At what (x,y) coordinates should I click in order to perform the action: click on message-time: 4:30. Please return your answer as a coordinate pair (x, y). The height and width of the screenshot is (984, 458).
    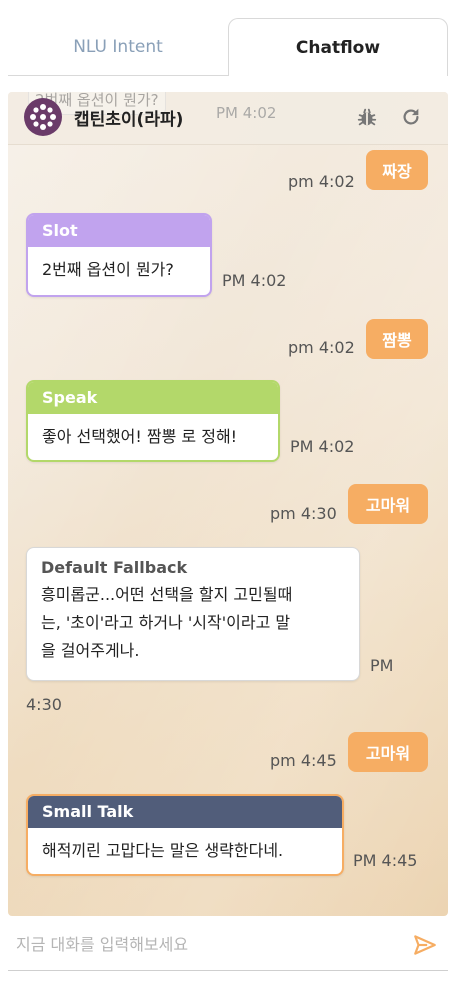
    Looking at the image, I should click on (44, 704).